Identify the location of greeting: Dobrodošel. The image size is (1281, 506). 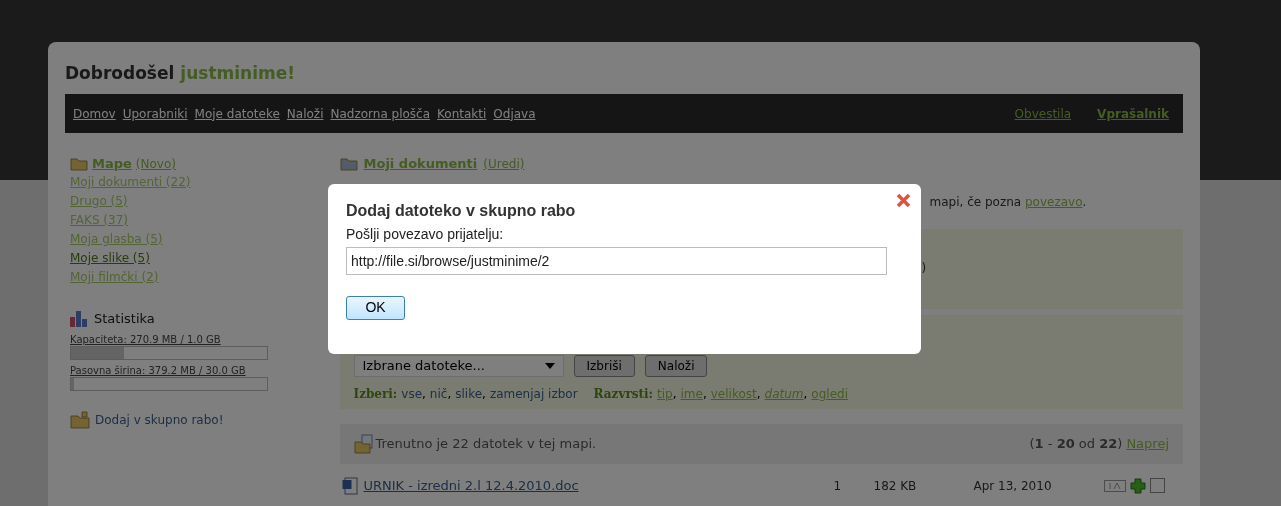
(120, 73).